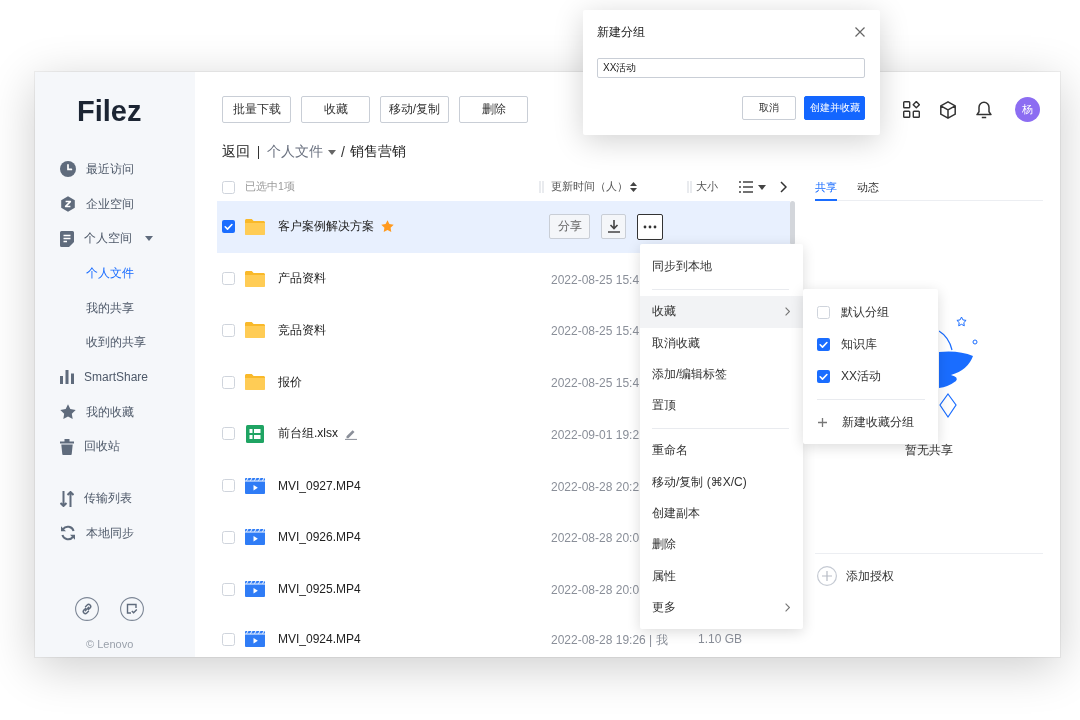  I want to click on plus-circle-icon, so click(827, 576).